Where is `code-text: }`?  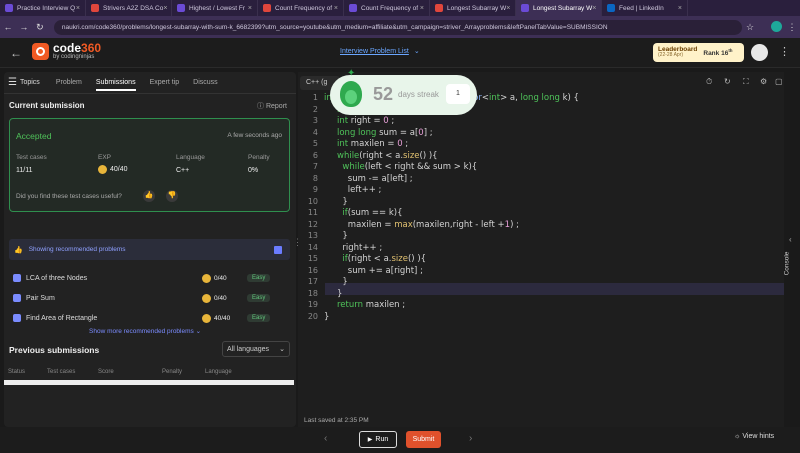
code-text: } is located at coordinates (342, 236).